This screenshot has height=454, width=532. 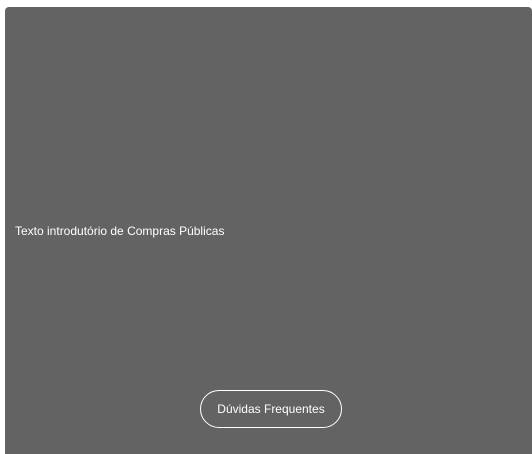 What do you see at coordinates (120, 231) in the screenshot?
I see `intro-text: Texto introdutório de Compras Públicas` at bounding box center [120, 231].